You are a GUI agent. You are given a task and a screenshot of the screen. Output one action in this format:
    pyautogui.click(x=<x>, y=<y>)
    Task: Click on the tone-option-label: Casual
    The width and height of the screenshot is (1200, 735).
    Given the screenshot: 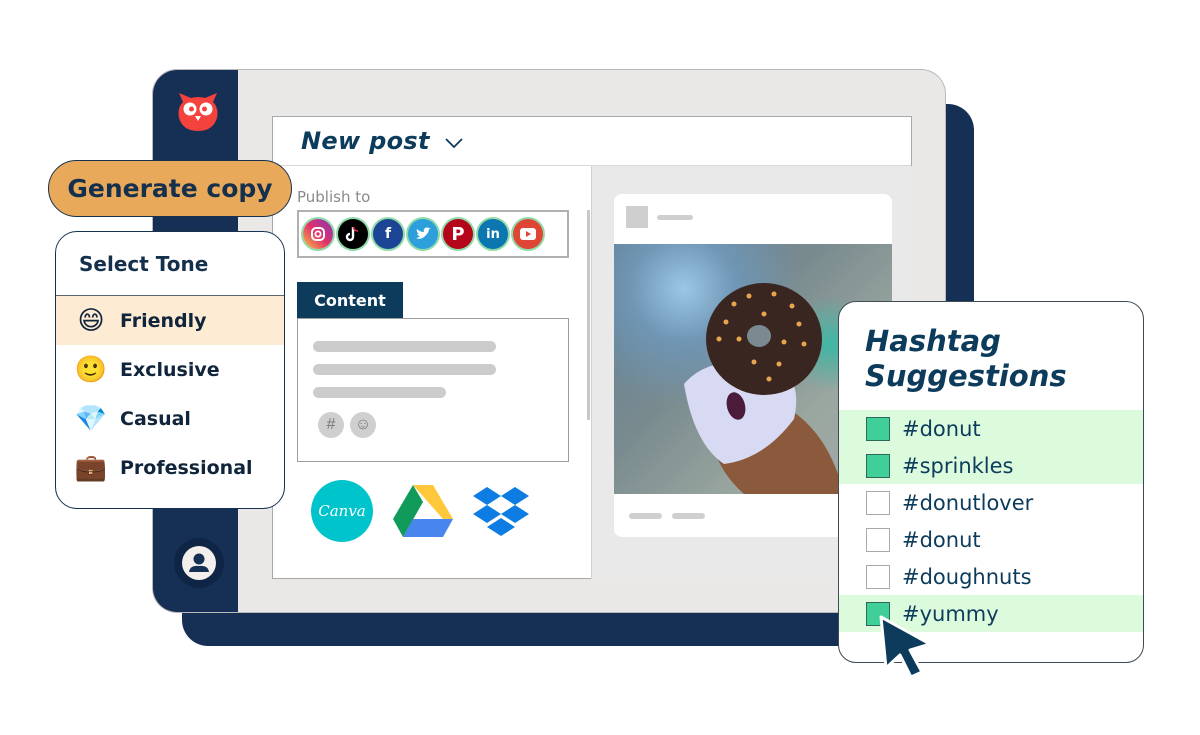 What is the action you would take?
    pyautogui.click(x=155, y=418)
    